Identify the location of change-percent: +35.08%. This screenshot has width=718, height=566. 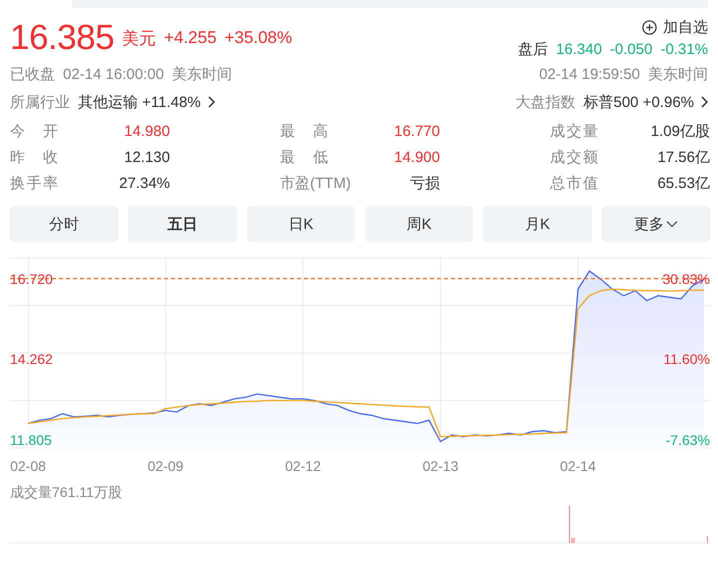
(258, 38).